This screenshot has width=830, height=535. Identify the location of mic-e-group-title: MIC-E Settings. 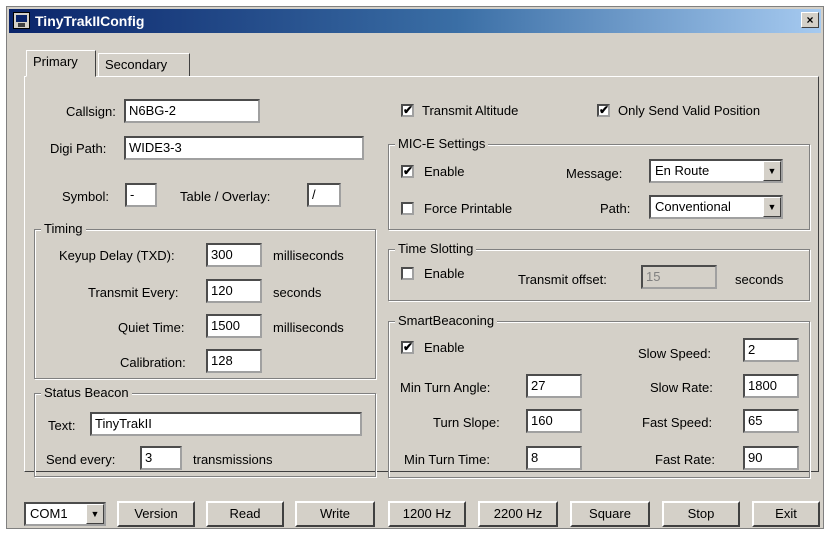
(442, 143).